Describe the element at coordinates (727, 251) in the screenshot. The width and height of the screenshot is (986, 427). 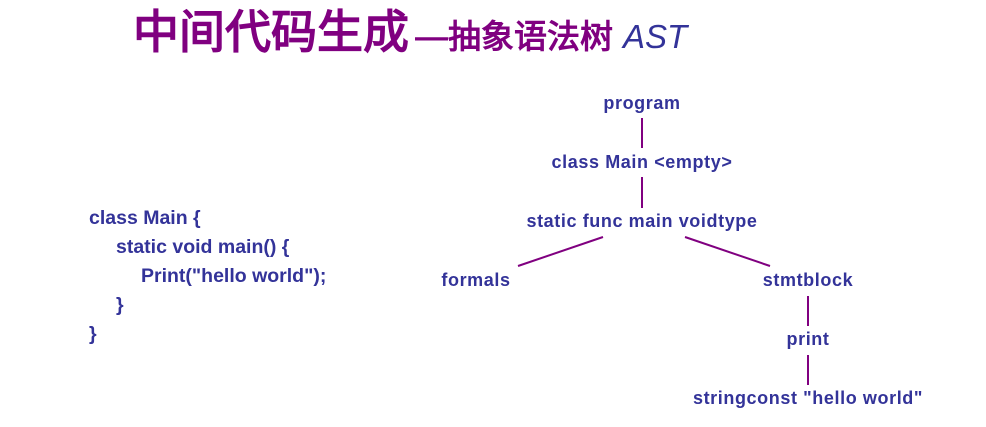
I see `edge-func-stmtblock` at that location.